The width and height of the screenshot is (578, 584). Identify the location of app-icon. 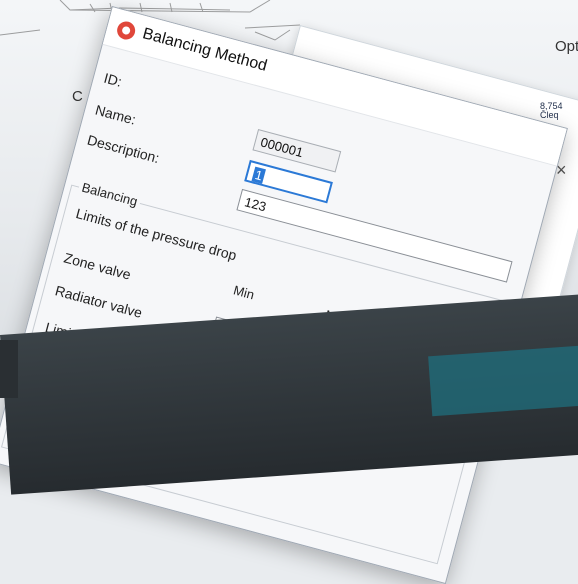
(126, 30).